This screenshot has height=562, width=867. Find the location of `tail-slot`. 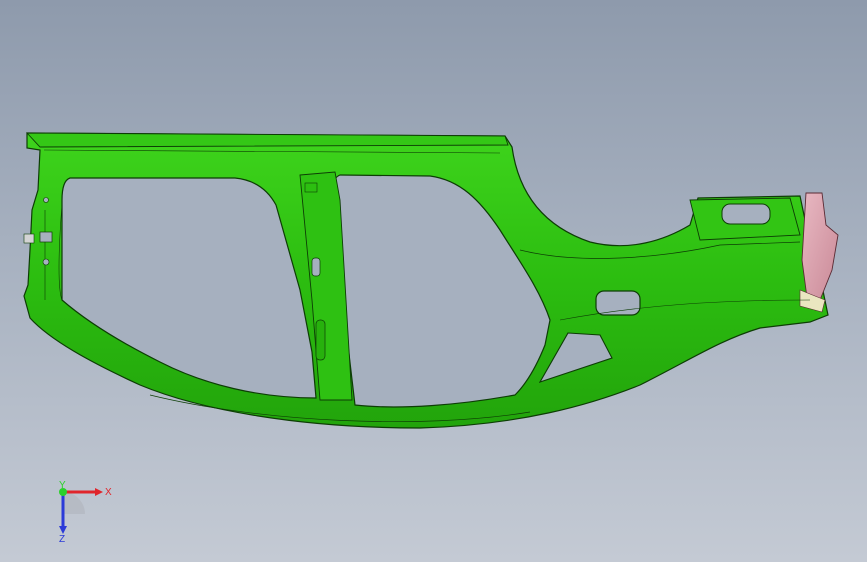

tail-slot is located at coordinates (746, 214).